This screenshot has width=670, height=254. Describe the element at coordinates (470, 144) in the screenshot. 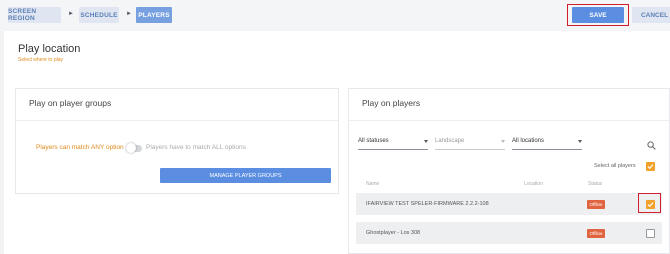

I see `orientation-filter-select: Landscape` at that location.